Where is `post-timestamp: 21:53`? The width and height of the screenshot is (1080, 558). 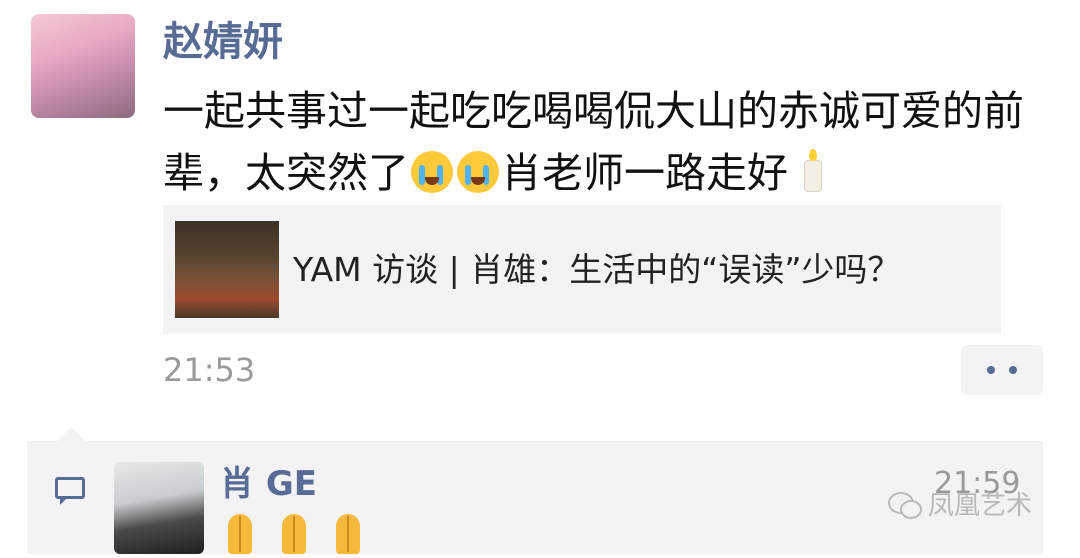 post-timestamp: 21:53 is located at coordinates (209, 370).